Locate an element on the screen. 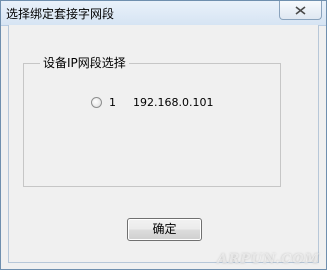 The height and width of the screenshot is (270, 327). watermark-logo: ARPUN.COM is located at coordinates (268, 259).